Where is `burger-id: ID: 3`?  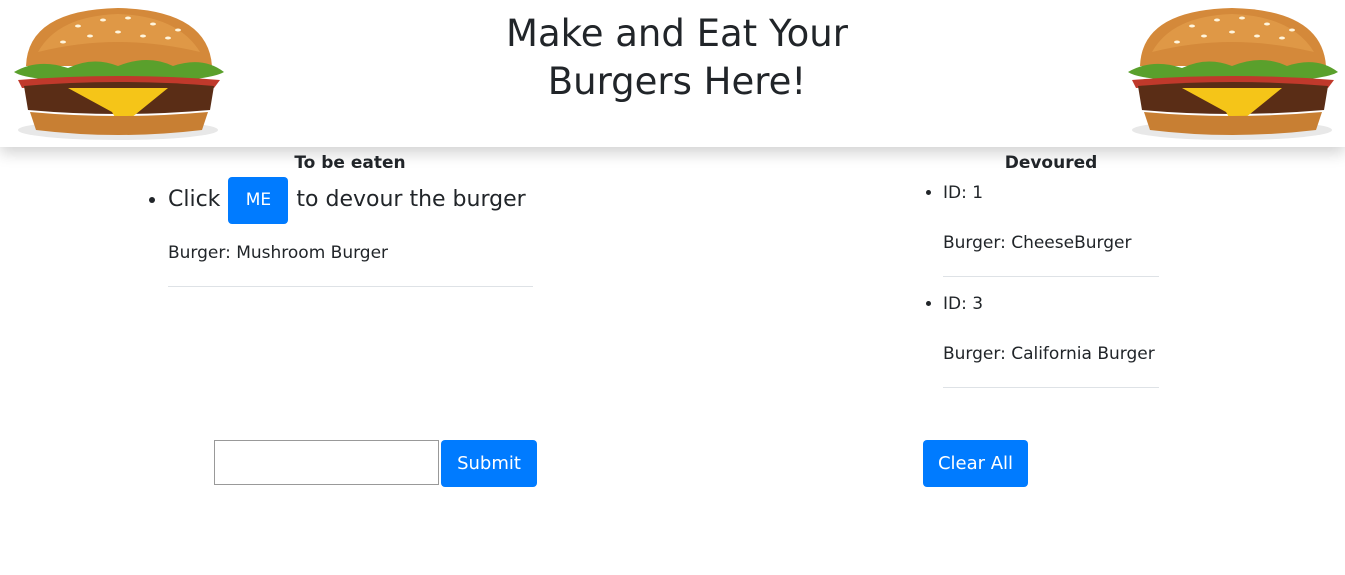
burger-id: ID: 3 is located at coordinates (963, 304).